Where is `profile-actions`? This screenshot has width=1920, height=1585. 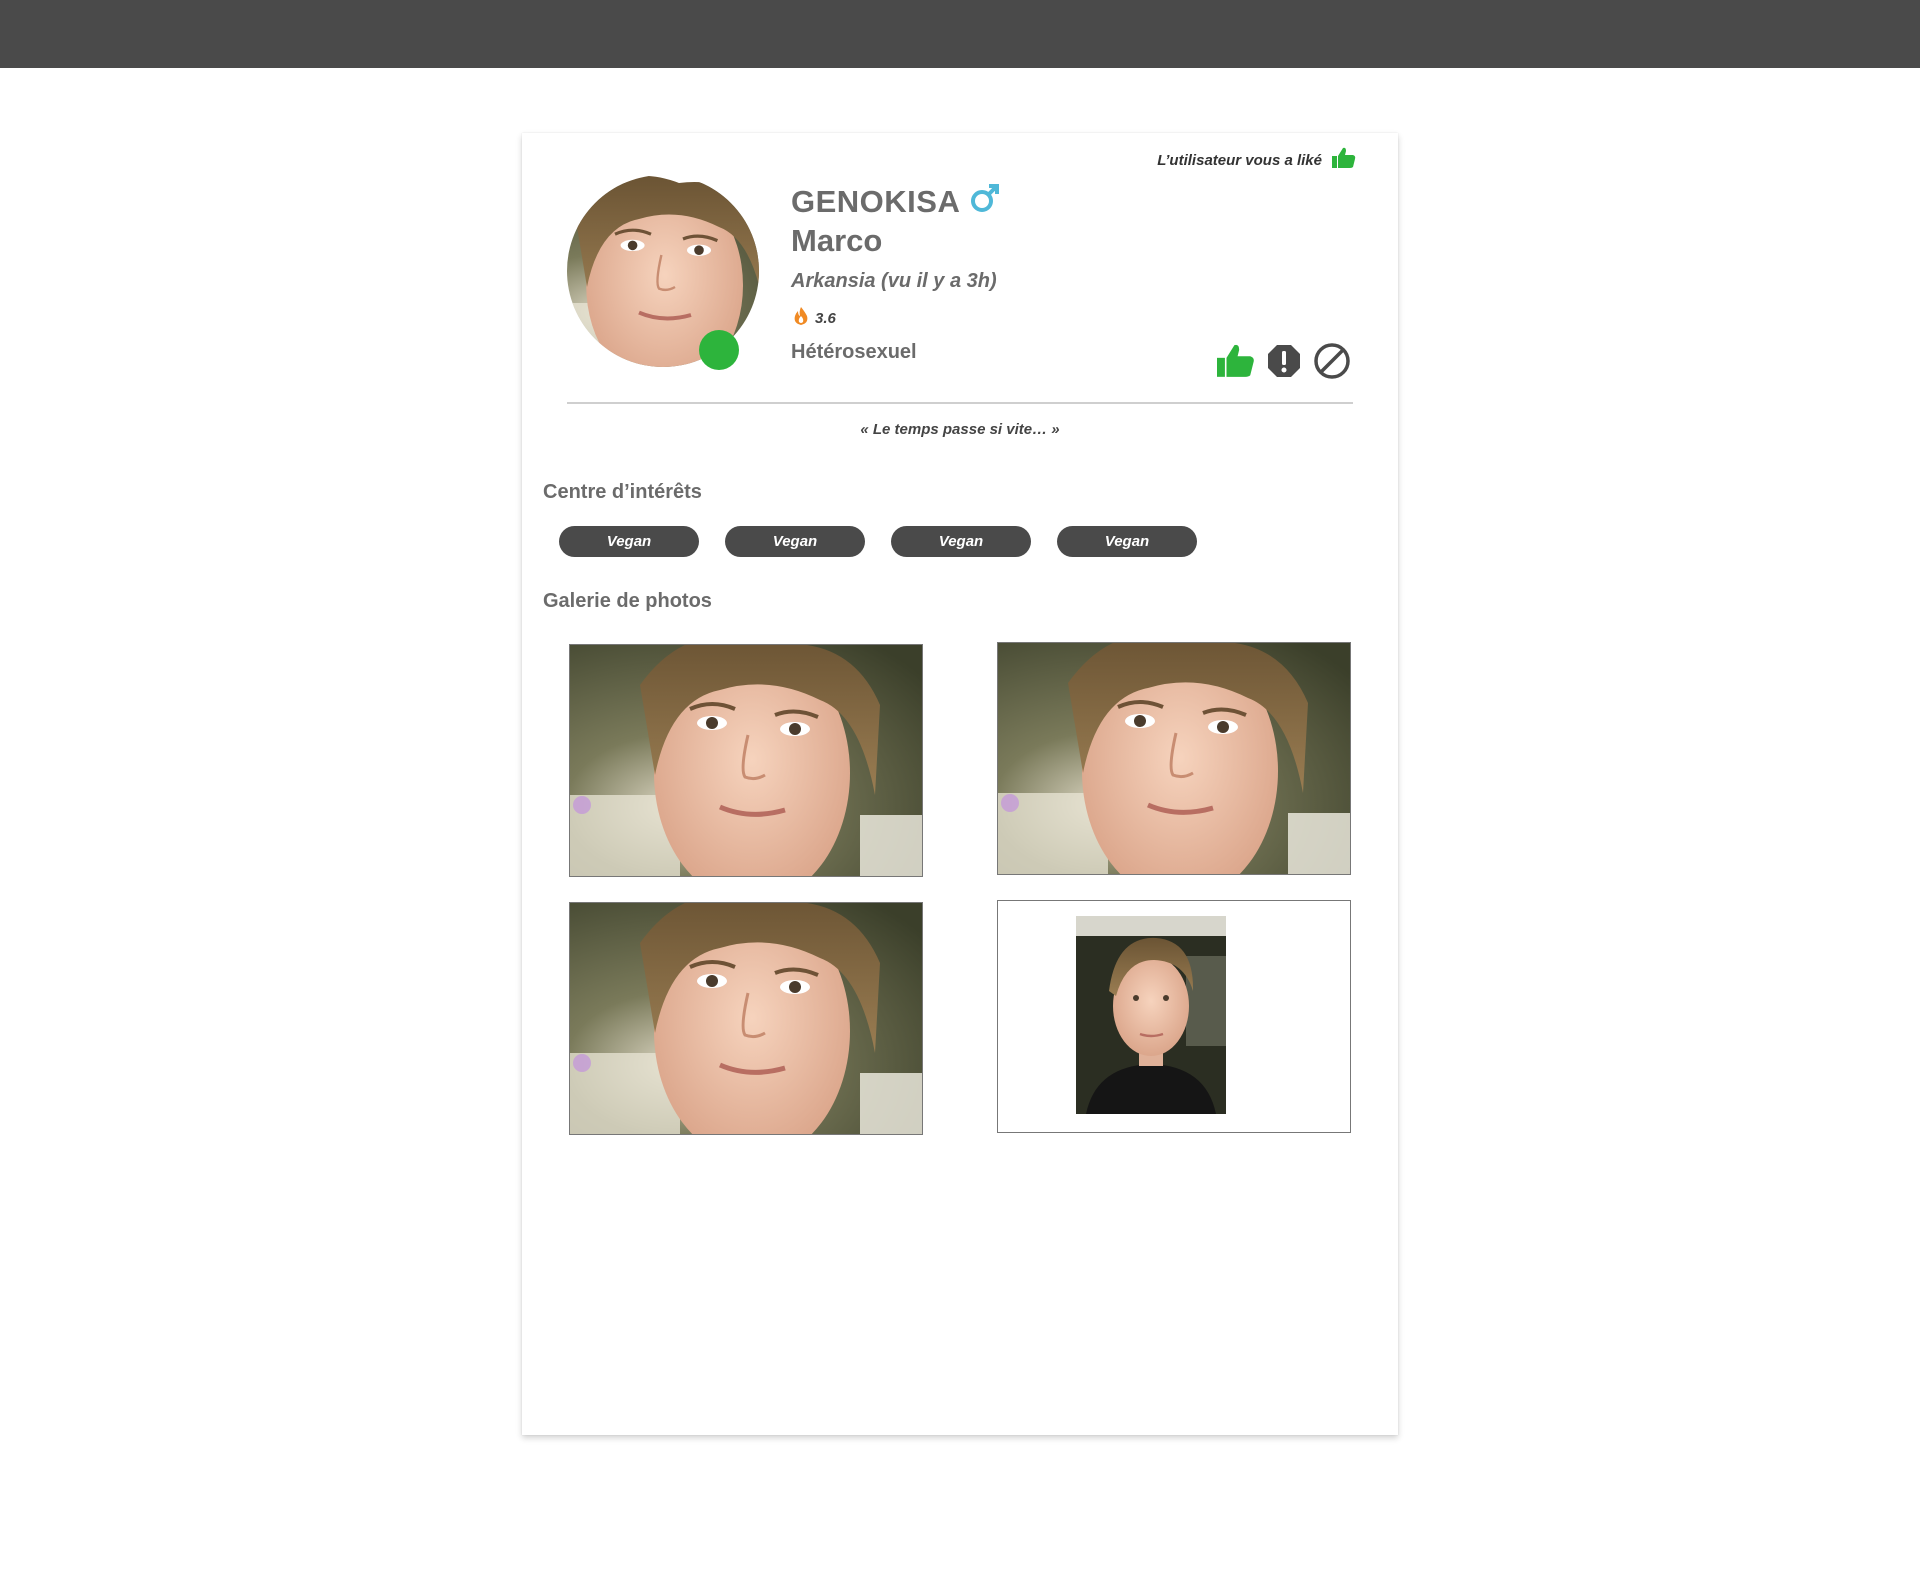 profile-actions is located at coordinates (1284, 361).